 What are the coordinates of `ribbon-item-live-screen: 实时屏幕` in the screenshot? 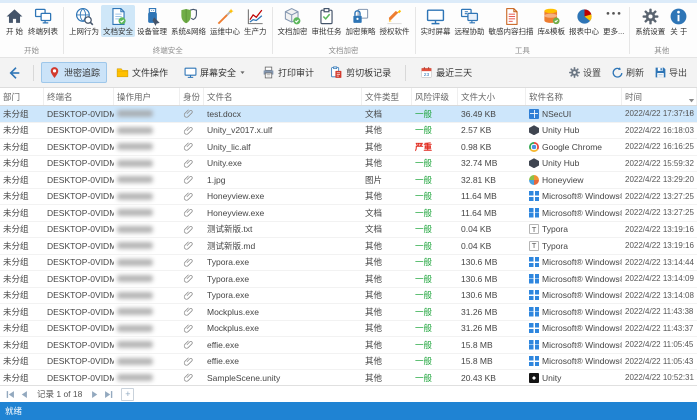 It's located at (436, 21).